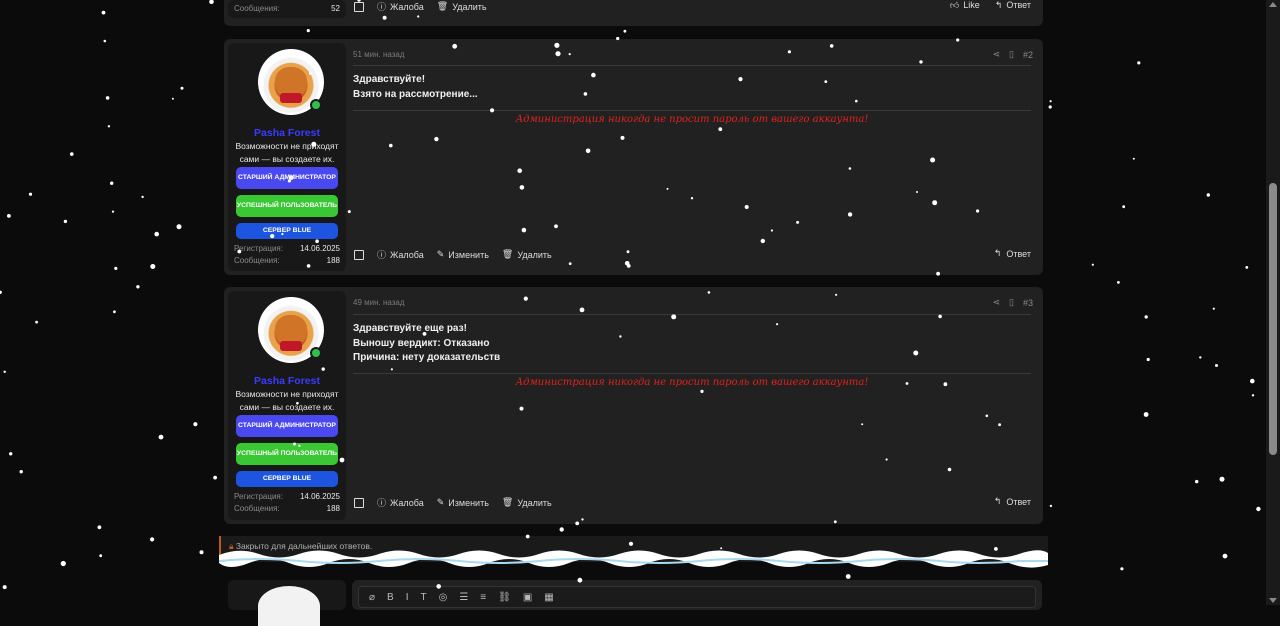 This screenshot has height=626, width=1280. Describe the element at coordinates (548, 597) in the screenshot. I see `media-icon: ▦` at that location.